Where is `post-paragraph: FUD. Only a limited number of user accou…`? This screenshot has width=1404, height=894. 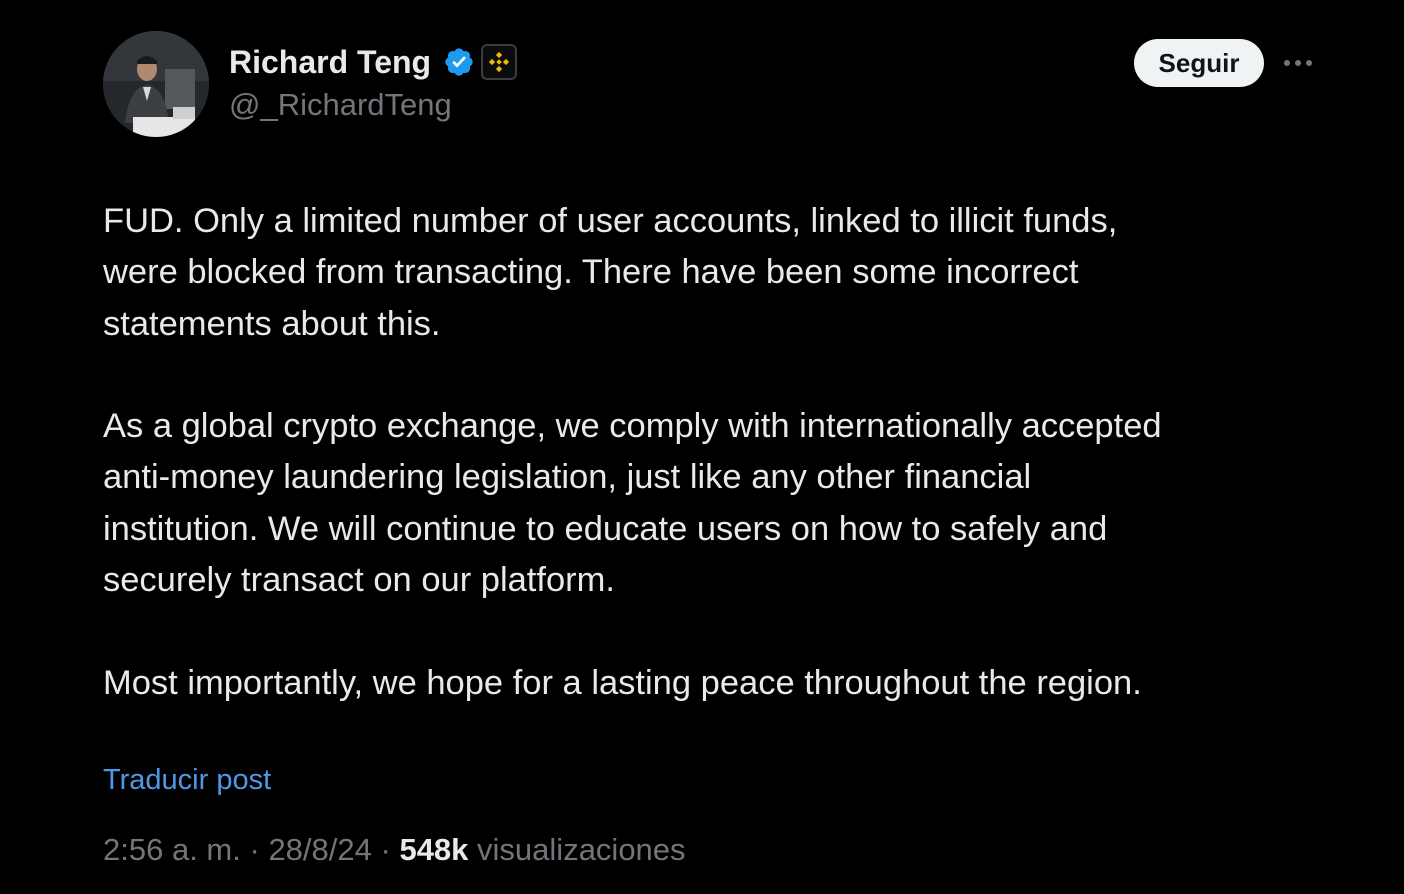 post-paragraph: FUD. Only a limited number of user accou… is located at coordinates (610, 272).